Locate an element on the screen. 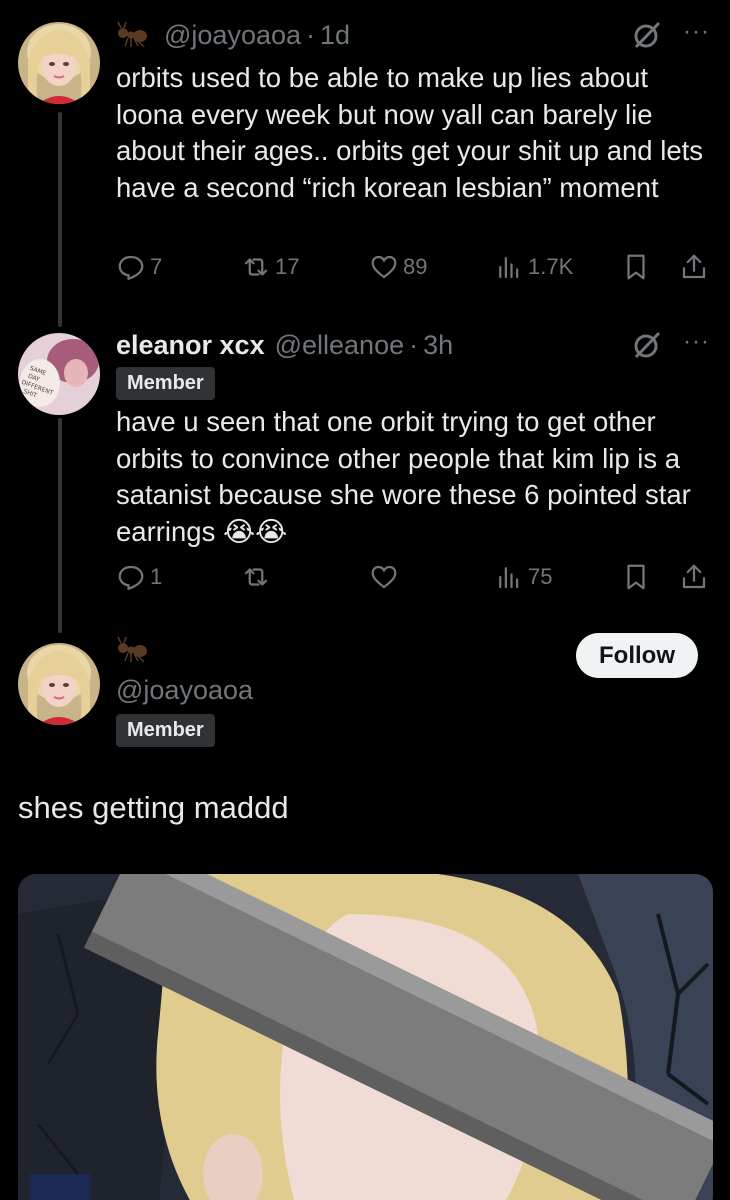 This screenshot has width=730, height=1200. timestamp: 1d is located at coordinates (335, 35).